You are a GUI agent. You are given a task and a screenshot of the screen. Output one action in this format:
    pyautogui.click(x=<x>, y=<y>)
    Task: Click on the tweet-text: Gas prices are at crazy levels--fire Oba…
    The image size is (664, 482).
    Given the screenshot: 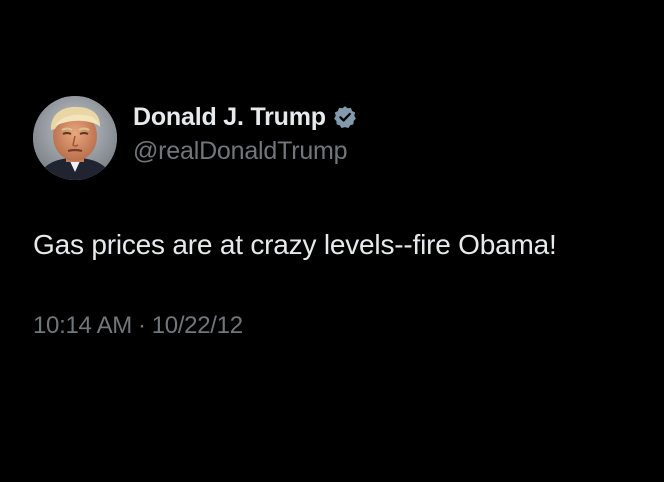 What is the action you would take?
    pyautogui.click(x=295, y=244)
    